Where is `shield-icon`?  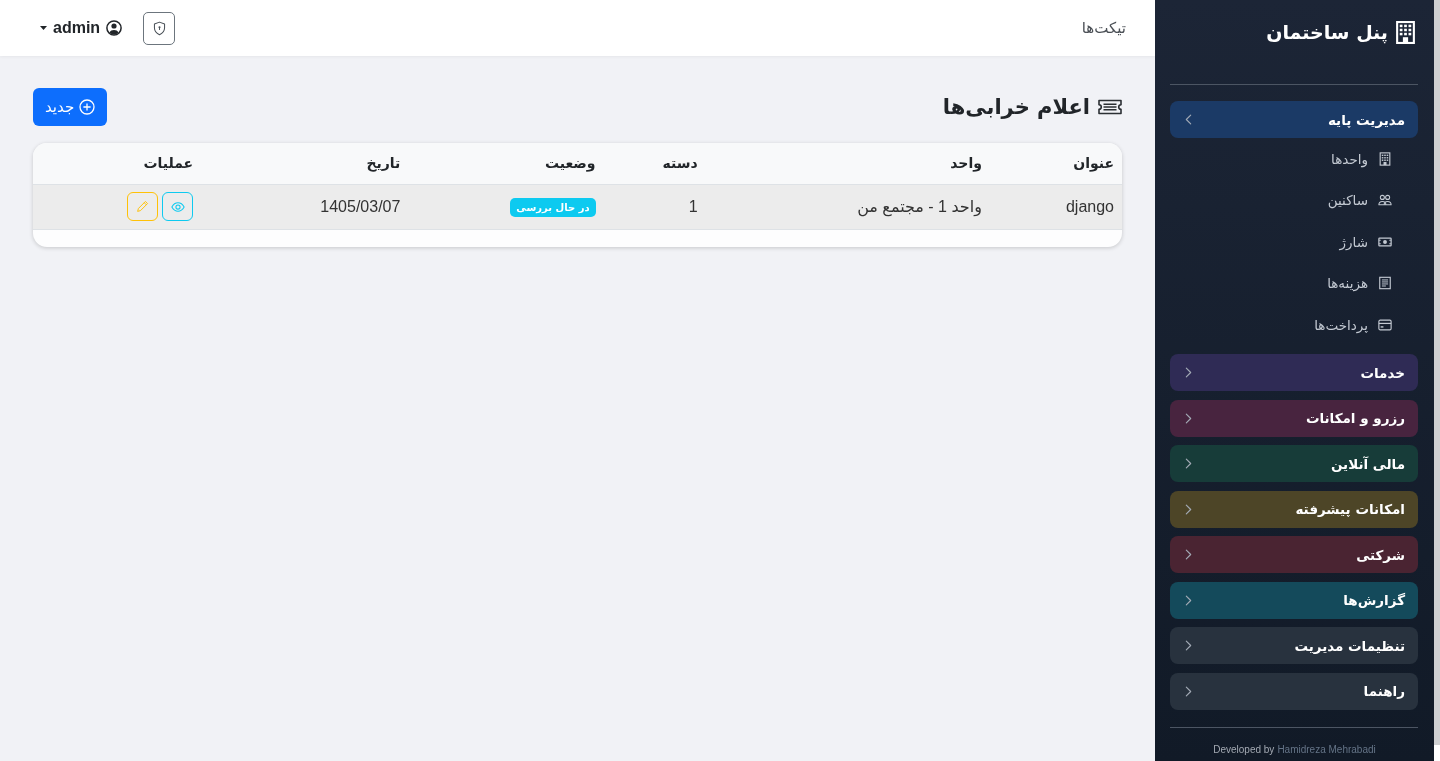 shield-icon is located at coordinates (159, 28).